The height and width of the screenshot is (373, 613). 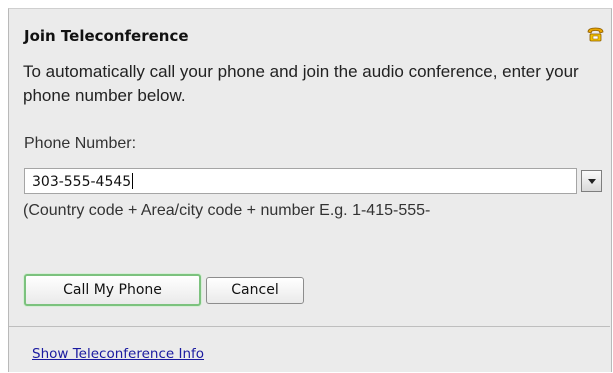 I want to click on phone-number-input: 303-555-4545, so click(x=300, y=181).